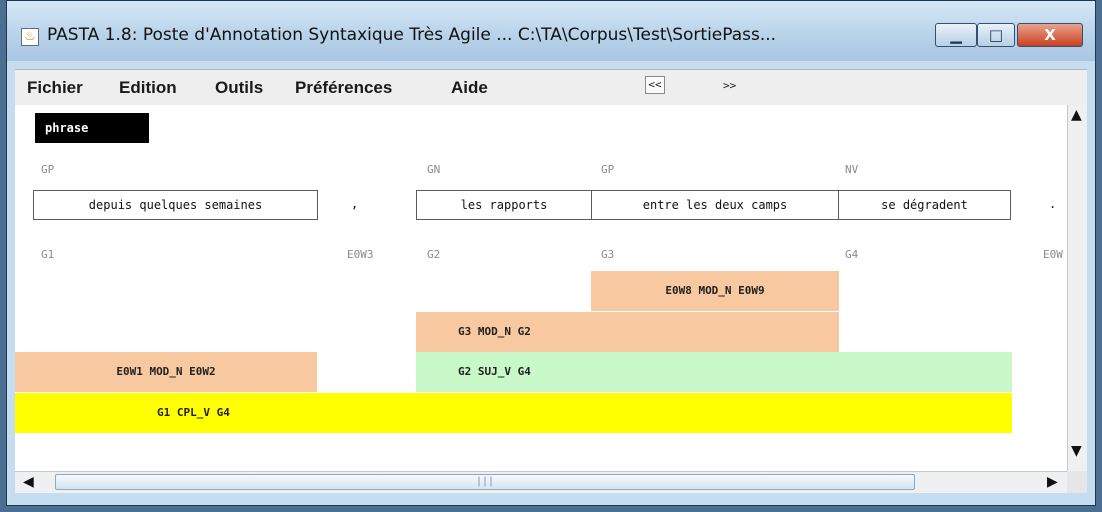  Describe the element at coordinates (627, 332) in the screenshot. I see `relation-mod-n: G3 MOD_N G2` at that location.